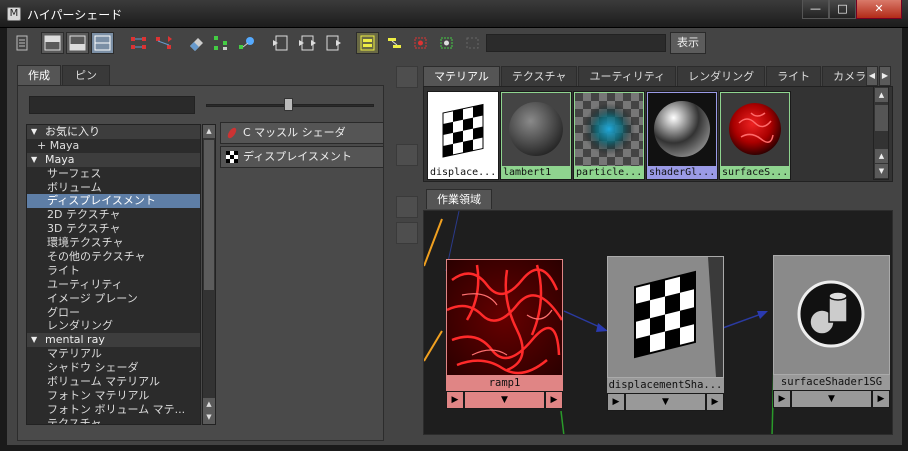 Image resolution: width=908 pixels, height=451 pixels. I want to click on arrow-view-icon, so click(407, 181).